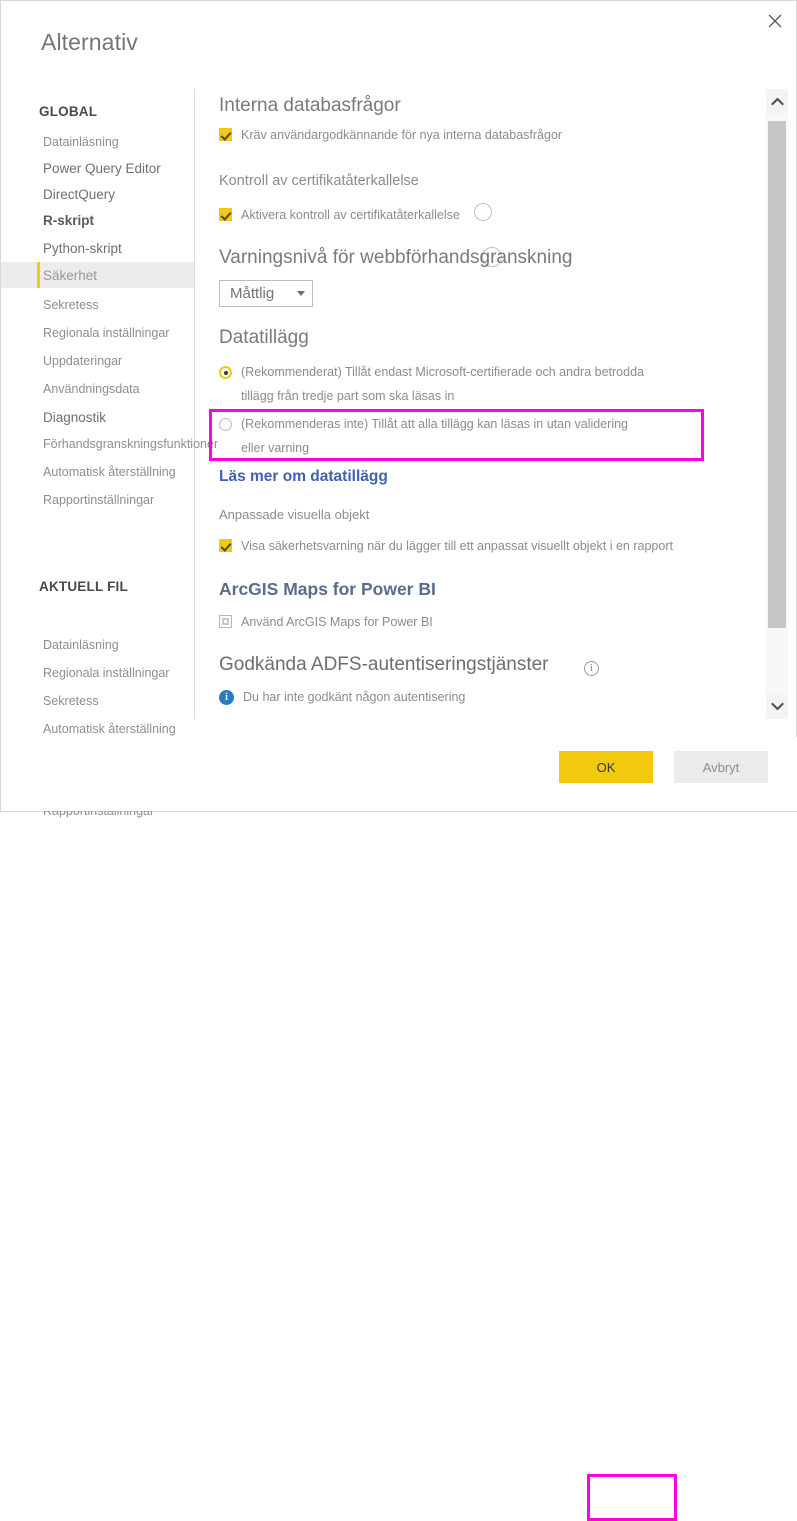 The width and height of the screenshot is (797, 1521). What do you see at coordinates (399, 41) in the screenshot?
I see `dialog-titlebar: Alternativ` at bounding box center [399, 41].